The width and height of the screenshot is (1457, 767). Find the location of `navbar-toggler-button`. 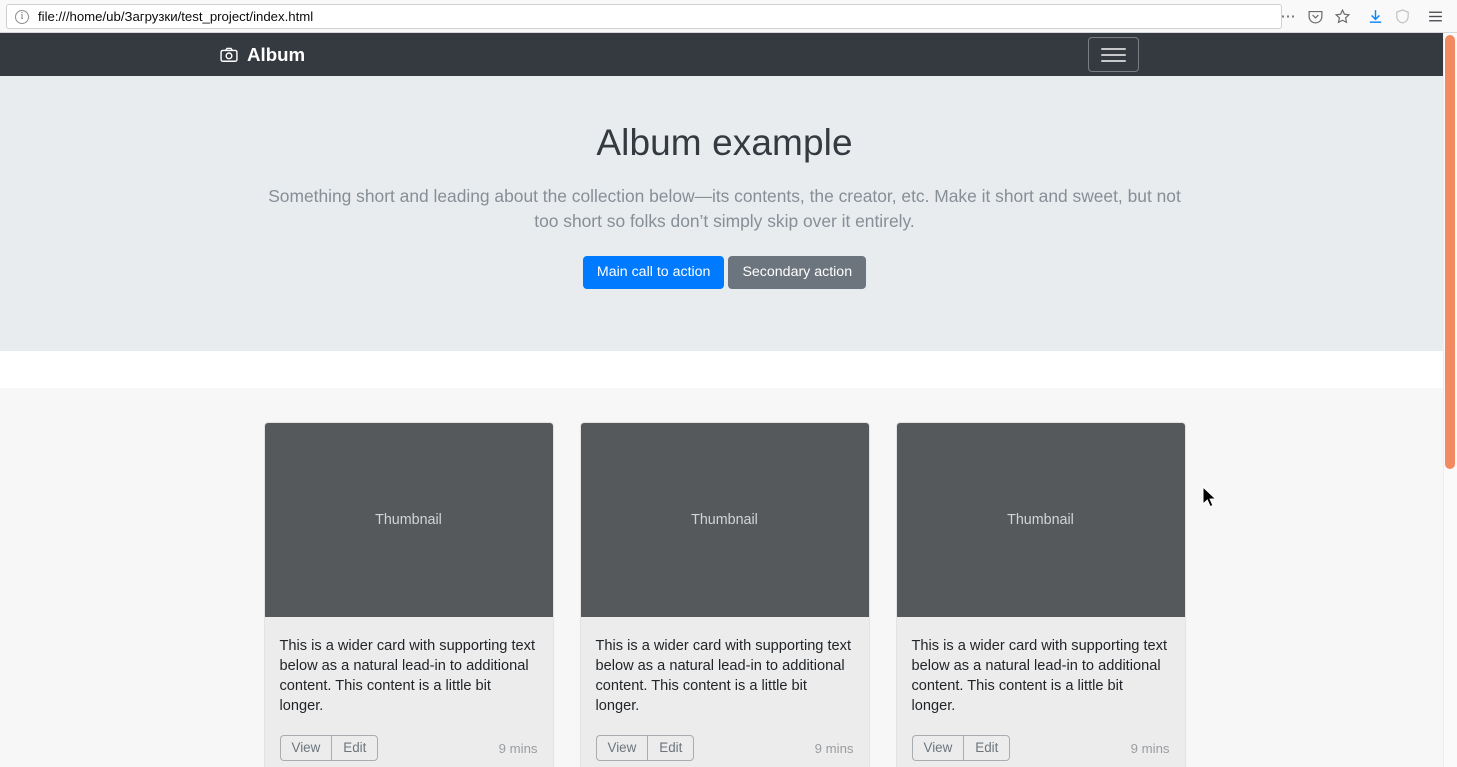

navbar-toggler-button is located at coordinates (1113, 54).